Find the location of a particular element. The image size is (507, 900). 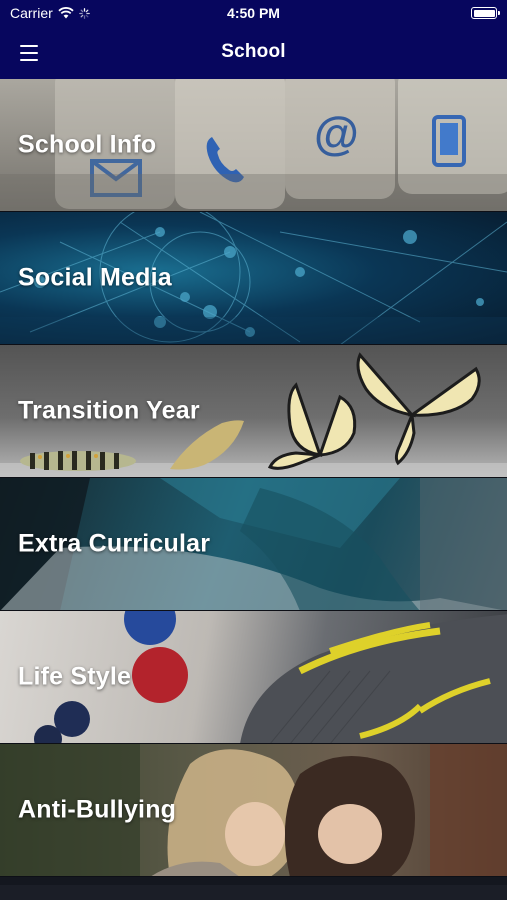

bottom-bar is located at coordinates (253, 892).